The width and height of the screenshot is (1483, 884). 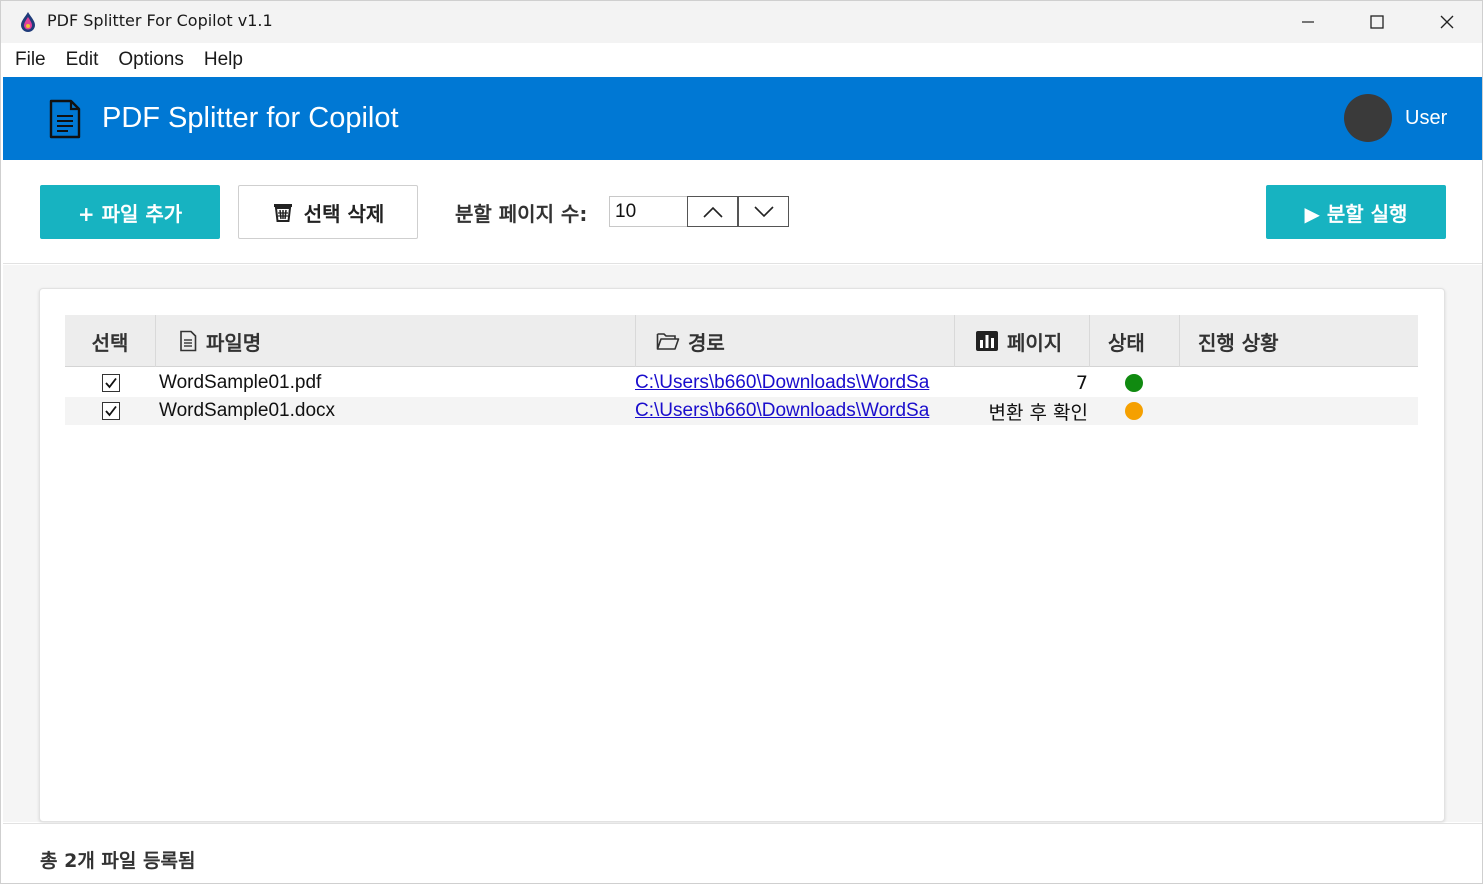 What do you see at coordinates (1035, 342) in the screenshot?
I see `header-pages-label: 페이지` at bounding box center [1035, 342].